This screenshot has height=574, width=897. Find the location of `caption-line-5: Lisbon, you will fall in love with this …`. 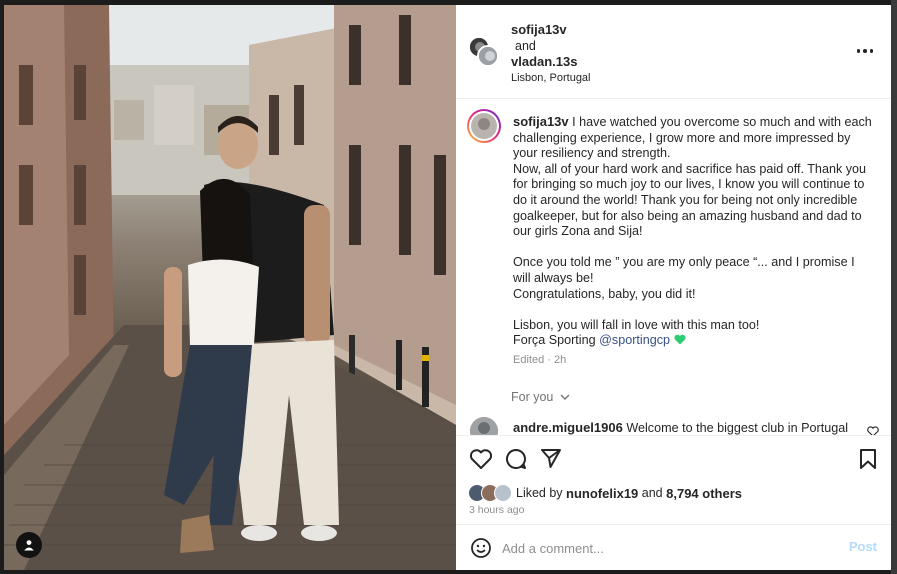

caption-line-5: Lisbon, you will fall in love with this … is located at coordinates (636, 324).